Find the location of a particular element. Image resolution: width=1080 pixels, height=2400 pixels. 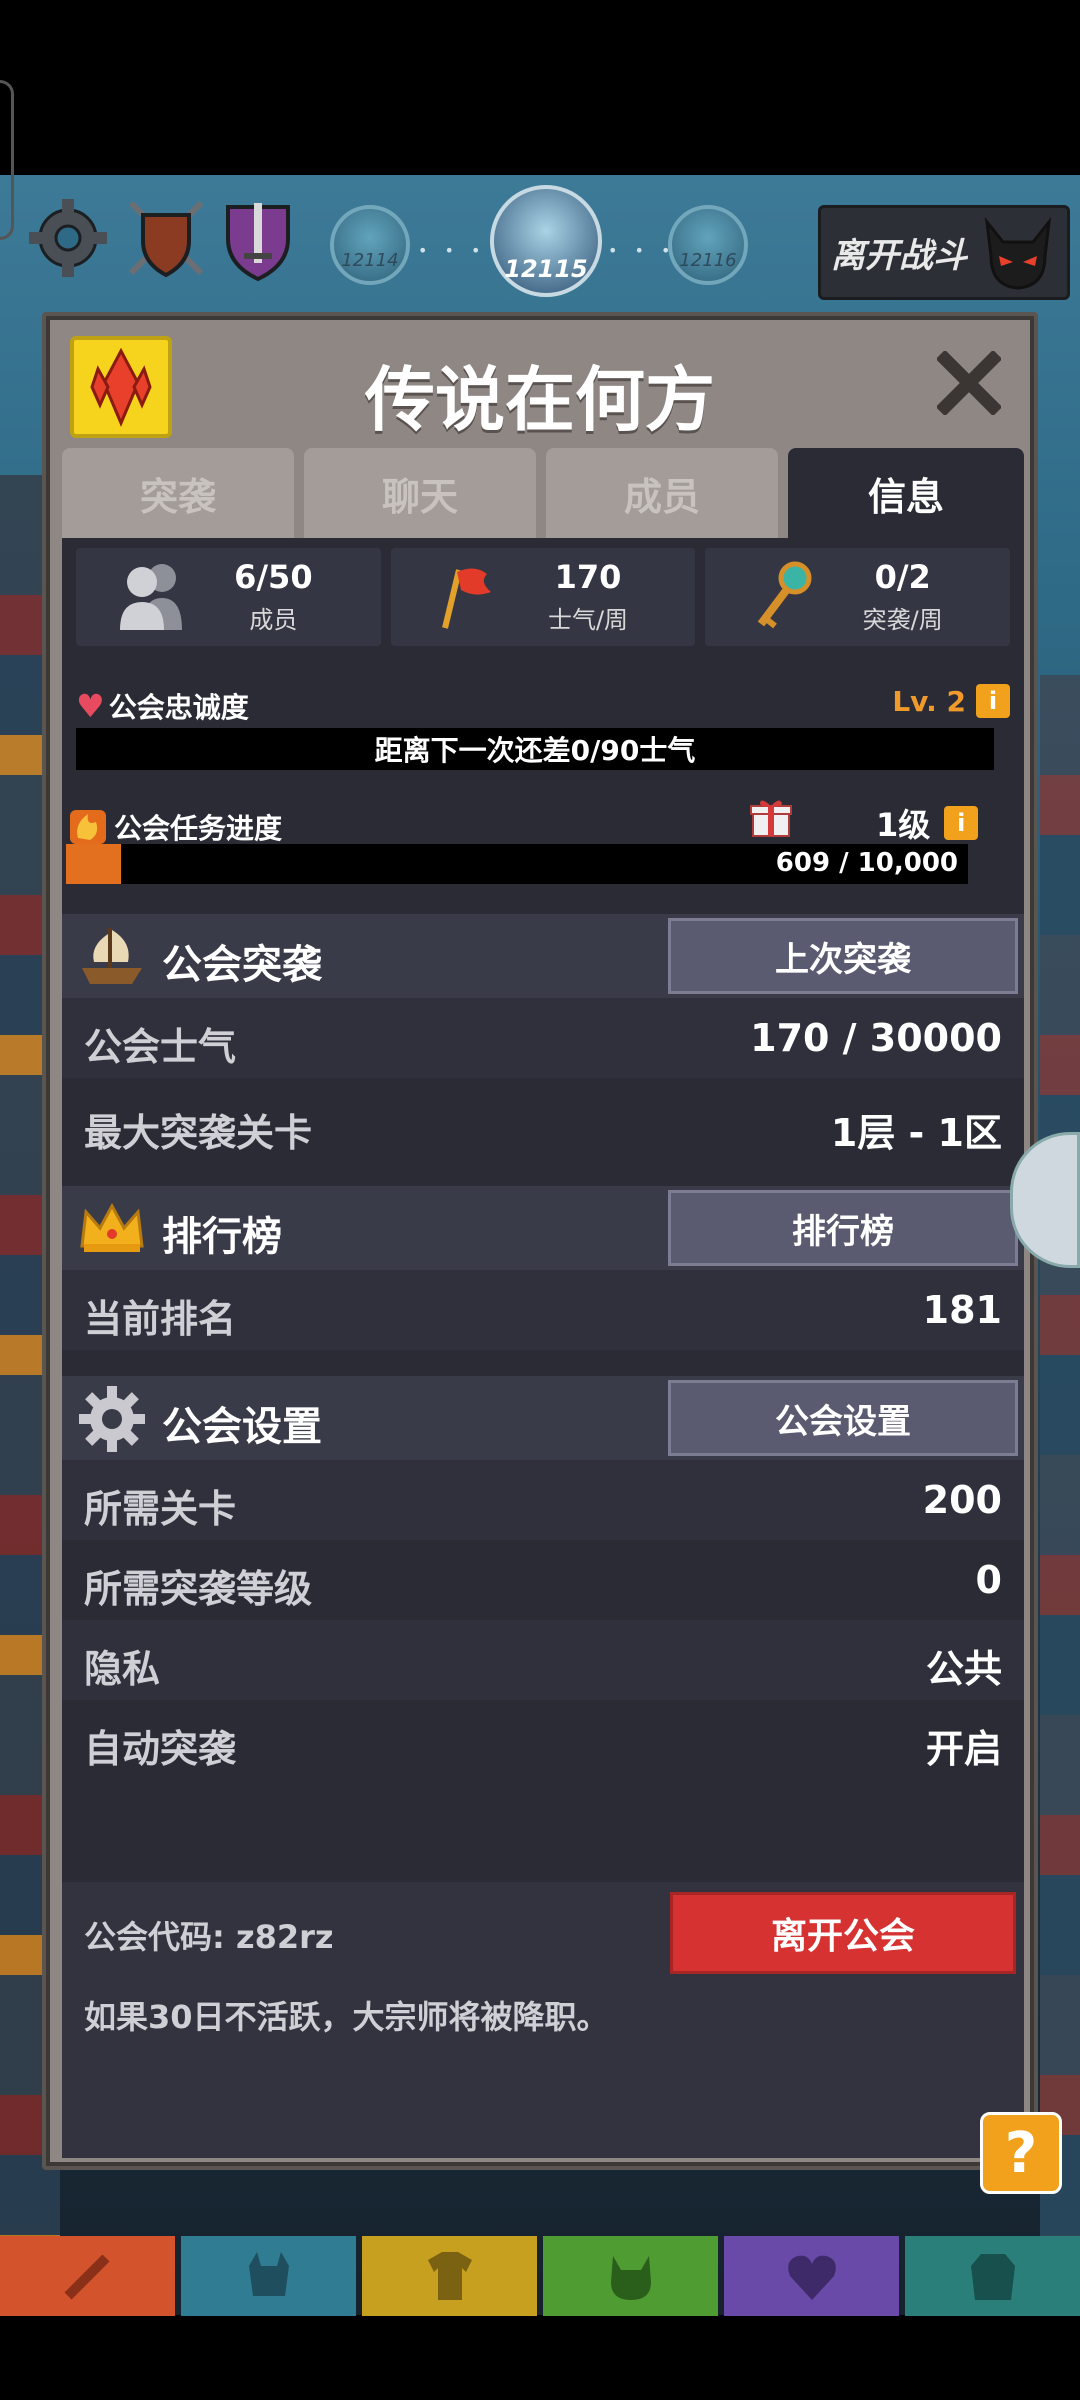

stat-members-value: 6/50 is located at coordinates (273, 577).